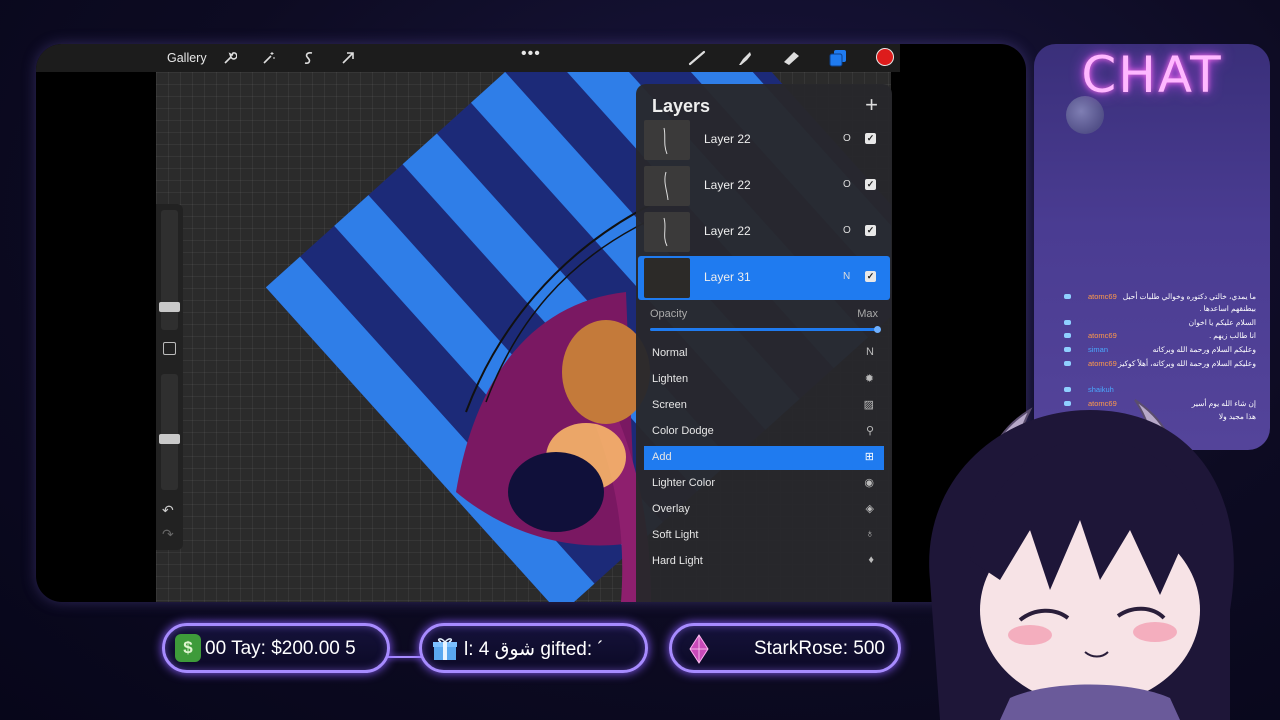 This screenshot has width=1280, height=720. Describe the element at coordinates (188, 648) in the screenshot. I see `money-bag-icon: $` at that location.